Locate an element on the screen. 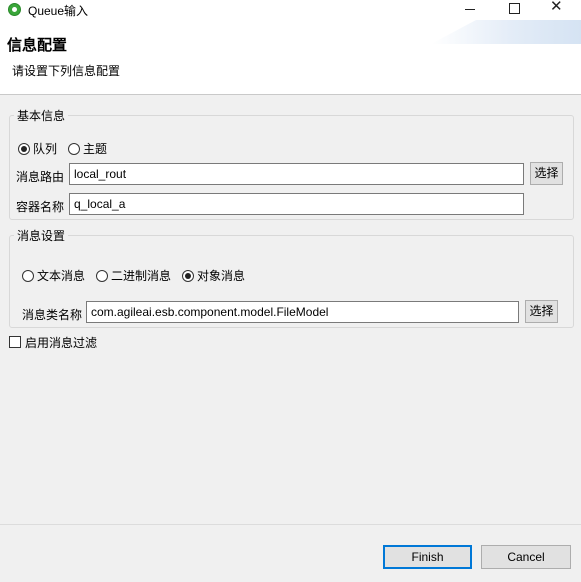 The height and width of the screenshot is (582, 581). enable-filter-checkbox is located at coordinates (15, 342).